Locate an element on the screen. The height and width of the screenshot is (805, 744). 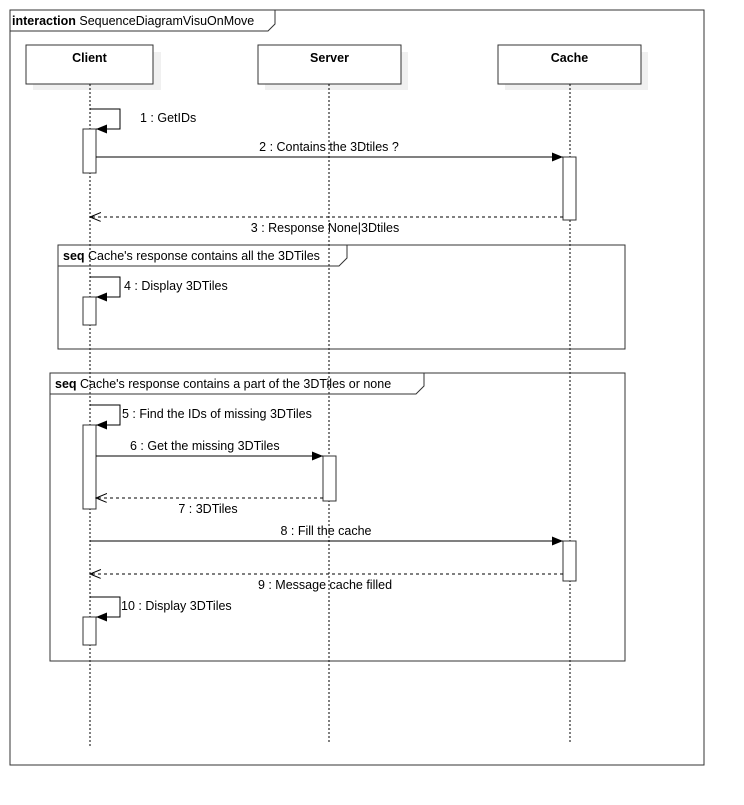
message-6-label: 6 : Get the missing 3DTiles is located at coordinates (205, 446).